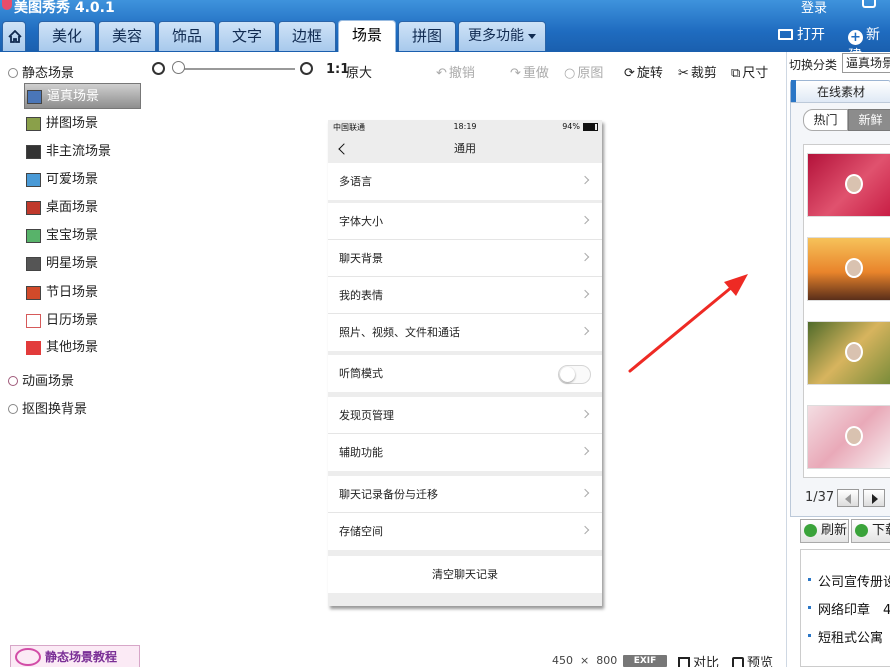 Image resolution: width=890 pixels, height=667 pixels. What do you see at coordinates (33, 348) in the screenshot?
I see `heart-icon` at bounding box center [33, 348].